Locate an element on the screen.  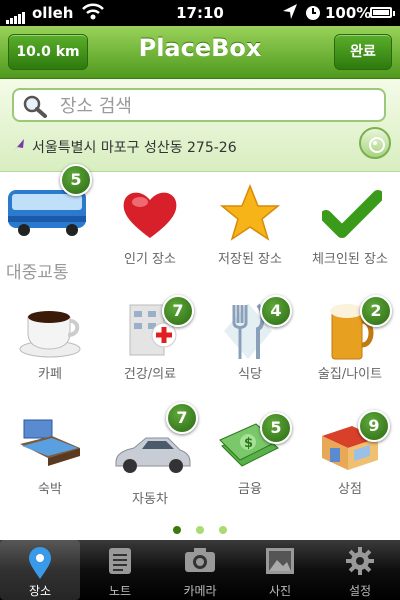
search-input is located at coordinates (210, 106).